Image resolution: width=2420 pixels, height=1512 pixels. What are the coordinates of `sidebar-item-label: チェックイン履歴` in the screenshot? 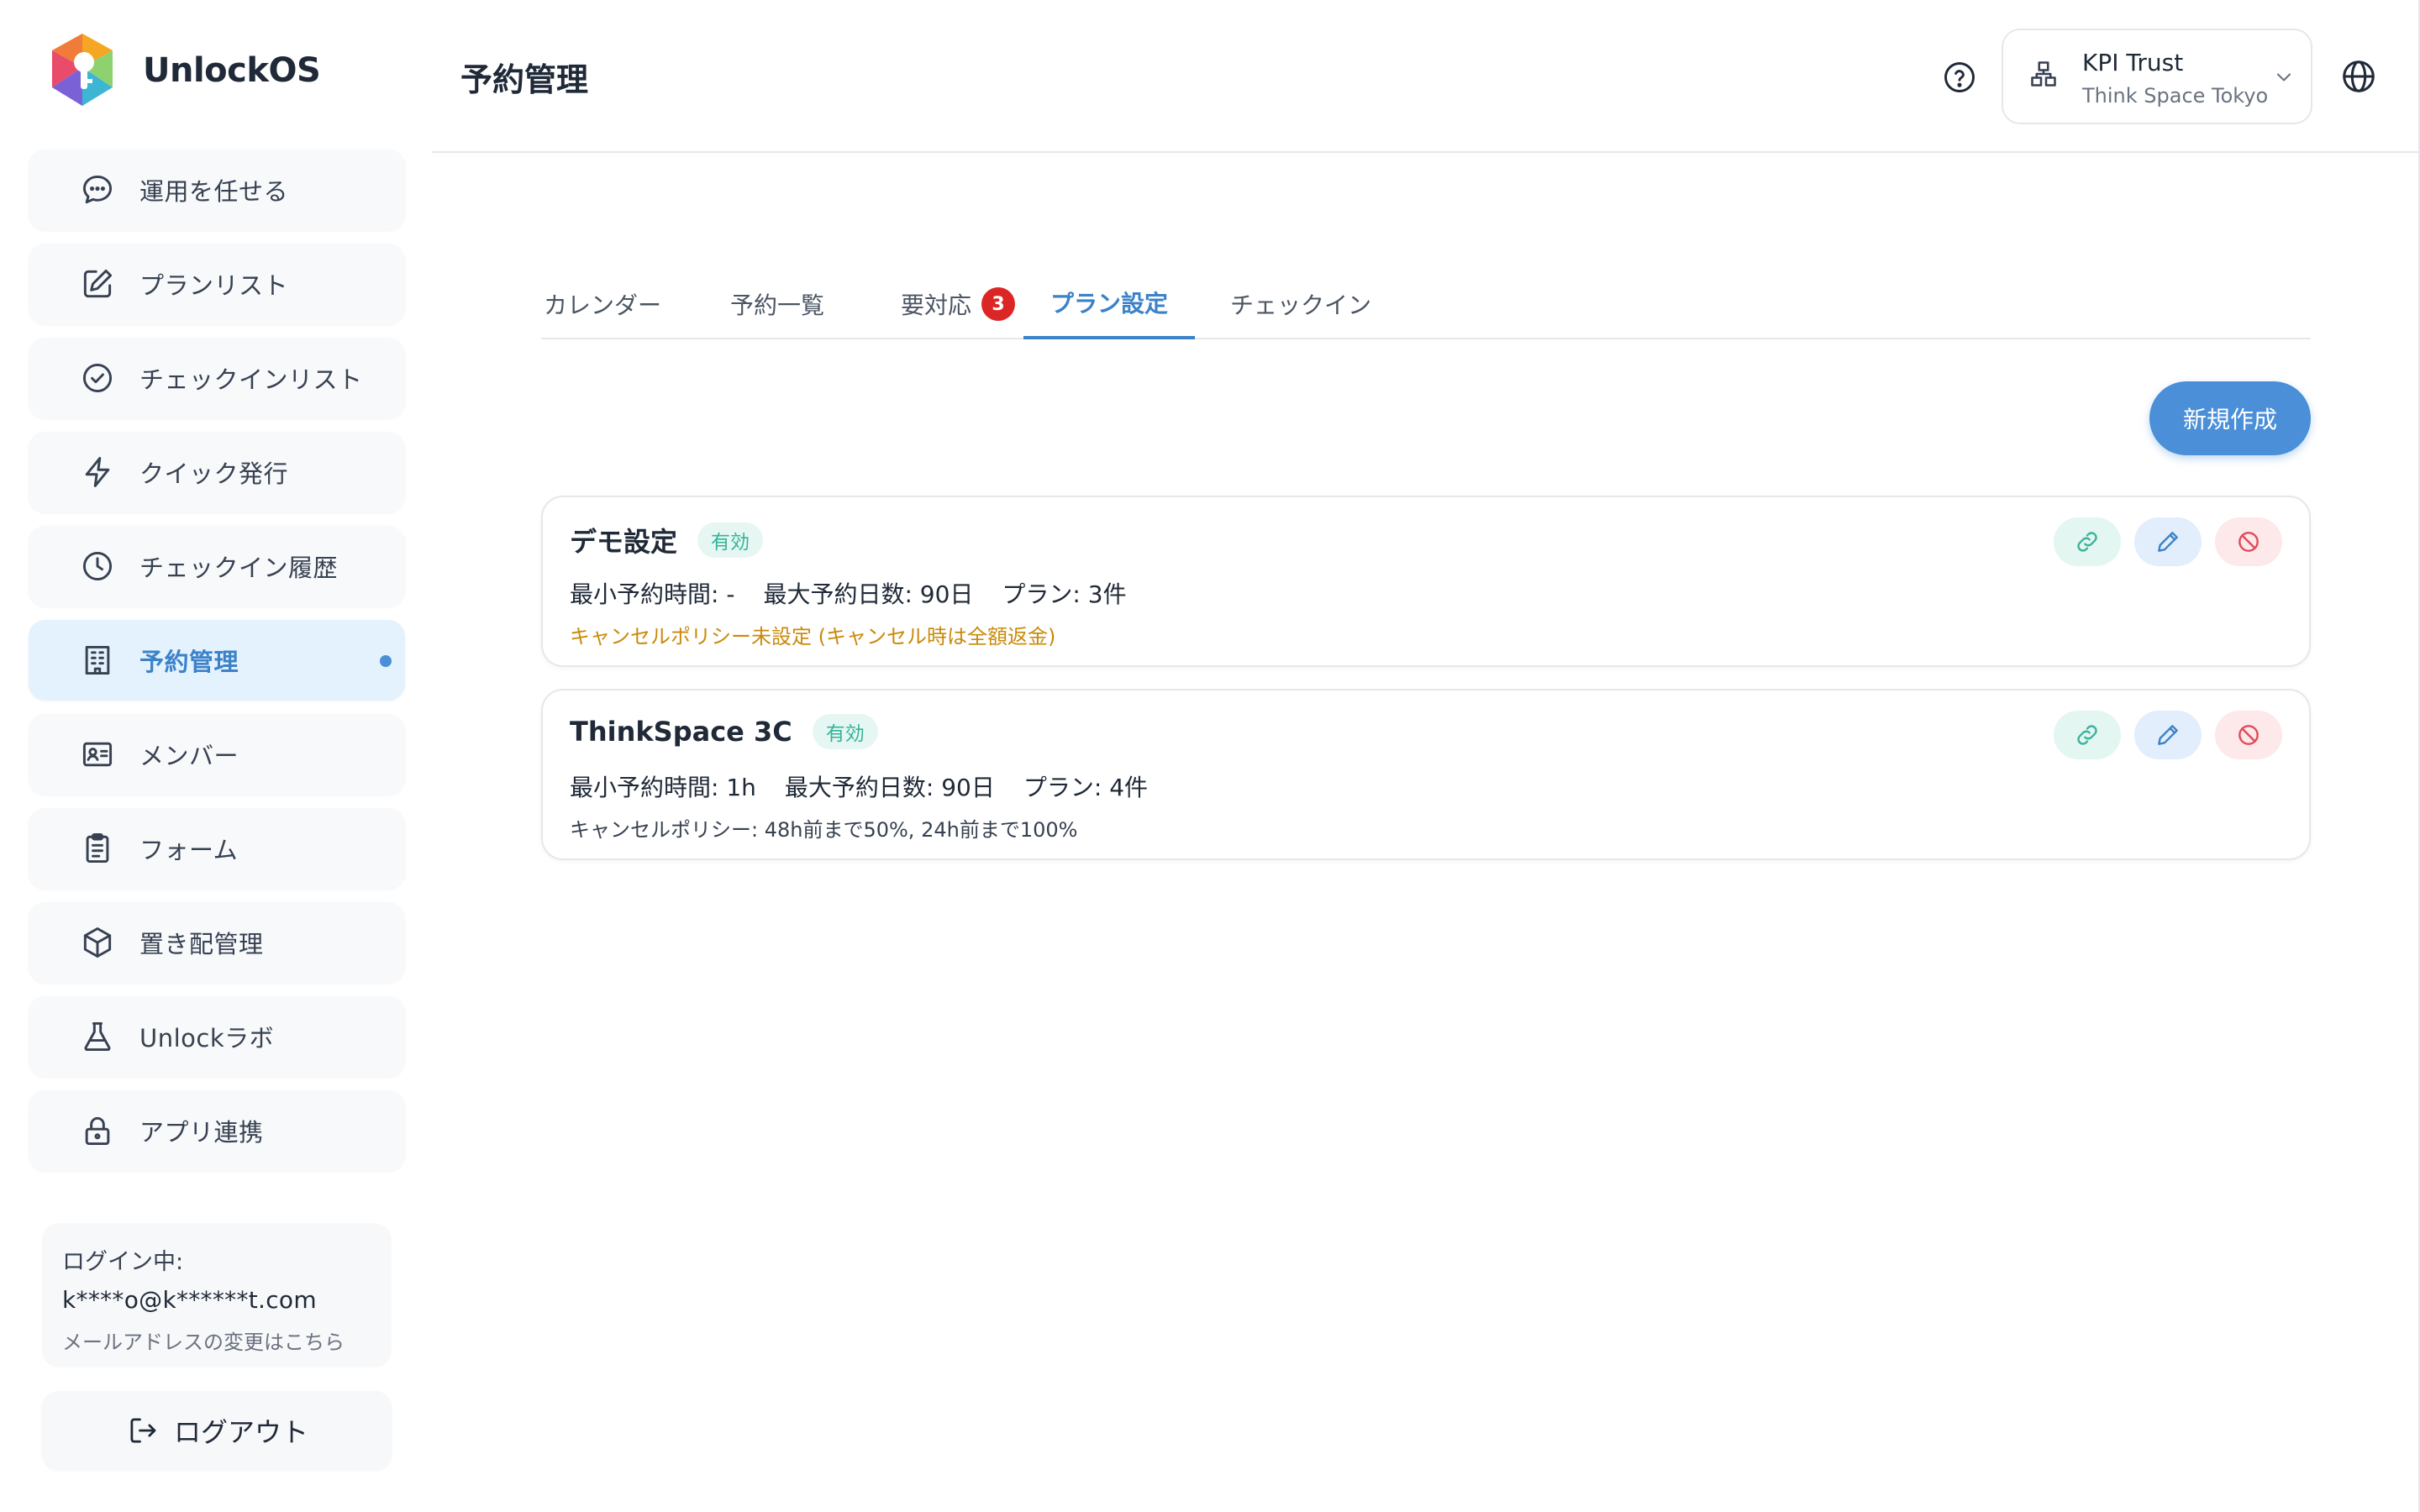 It's located at (239, 568).